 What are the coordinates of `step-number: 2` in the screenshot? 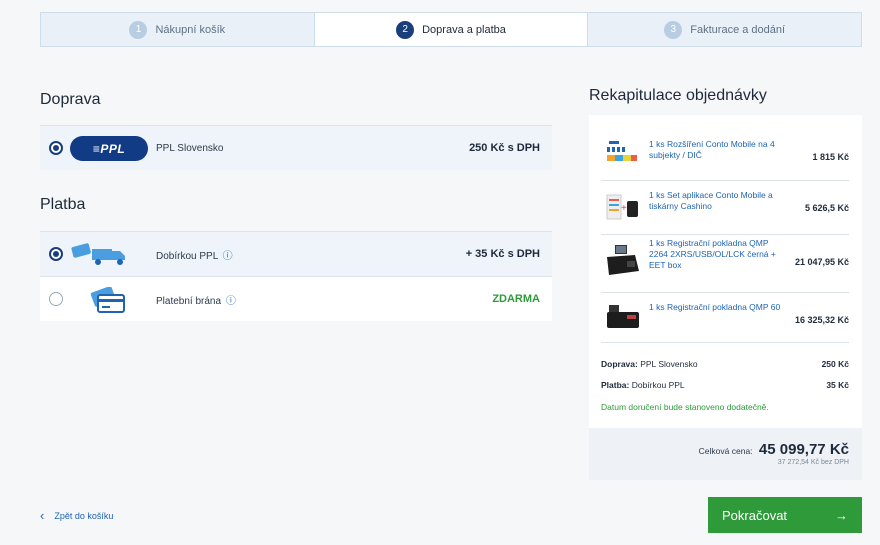 It's located at (405, 29).